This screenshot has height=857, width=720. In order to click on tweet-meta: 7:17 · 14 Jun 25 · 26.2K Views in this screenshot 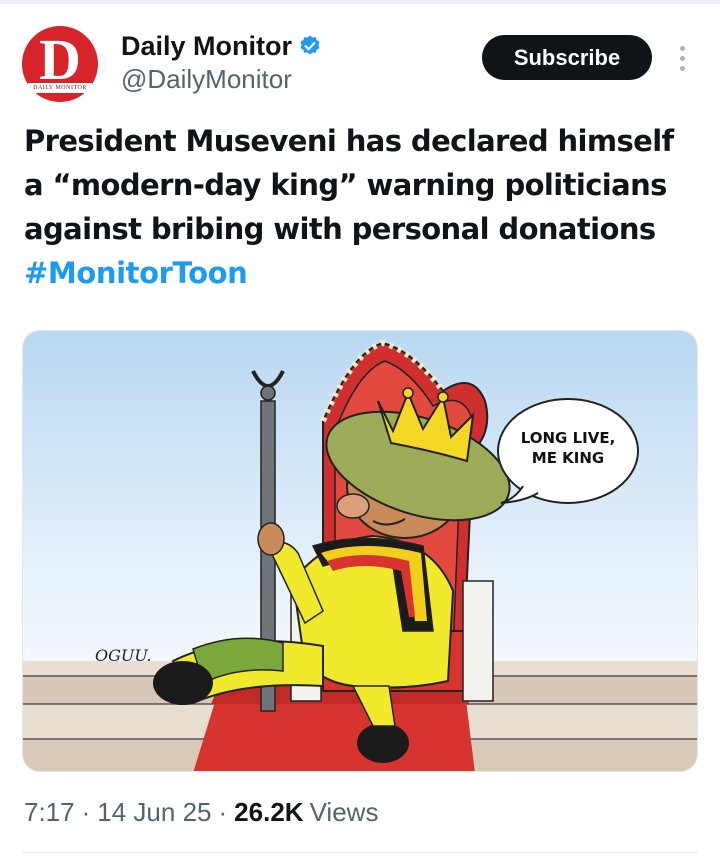, I will do `click(201, 812)`.